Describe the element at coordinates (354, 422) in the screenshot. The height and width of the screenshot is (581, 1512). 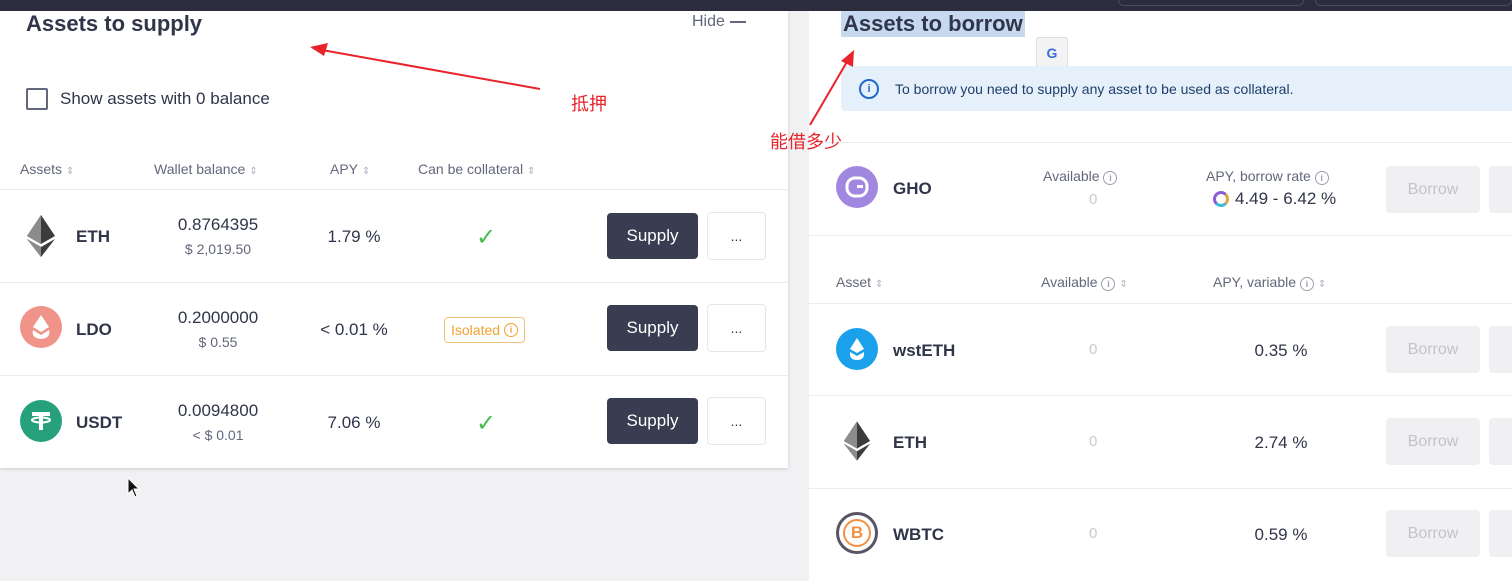
I see `apy-value: 7.06 %` at that location.